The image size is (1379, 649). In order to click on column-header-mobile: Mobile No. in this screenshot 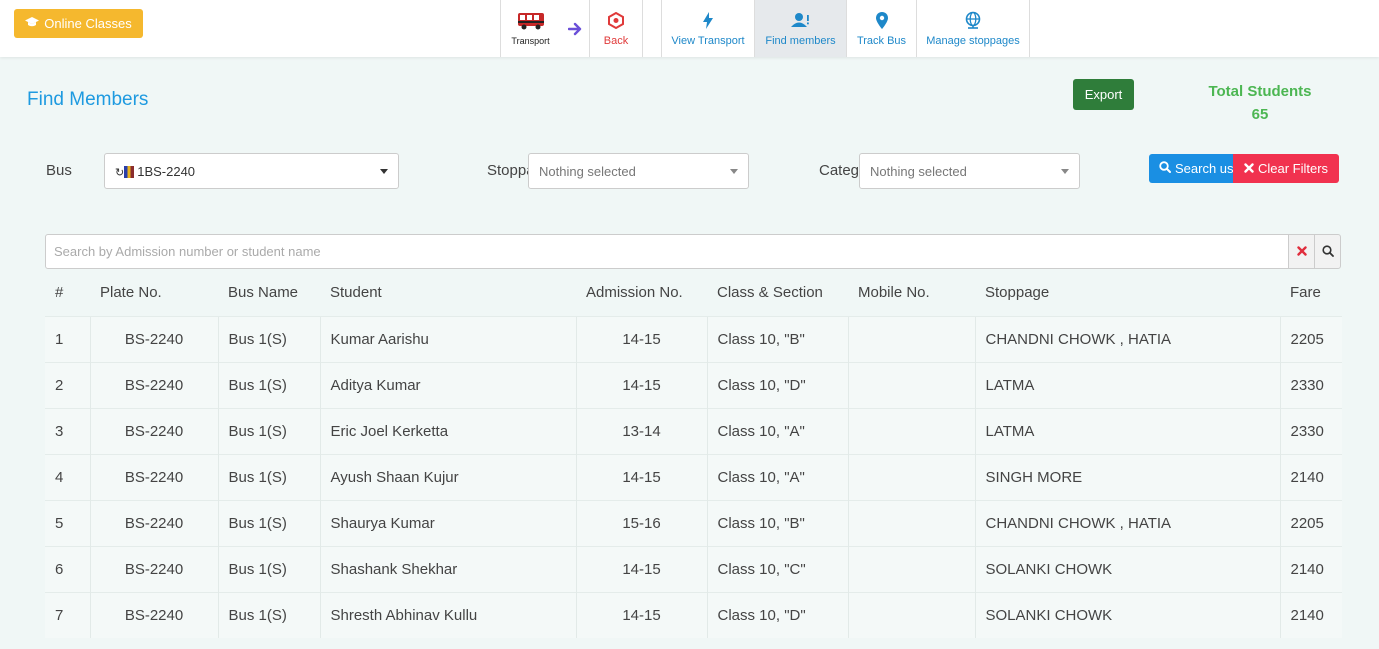, I will do `click(911, 293)`.